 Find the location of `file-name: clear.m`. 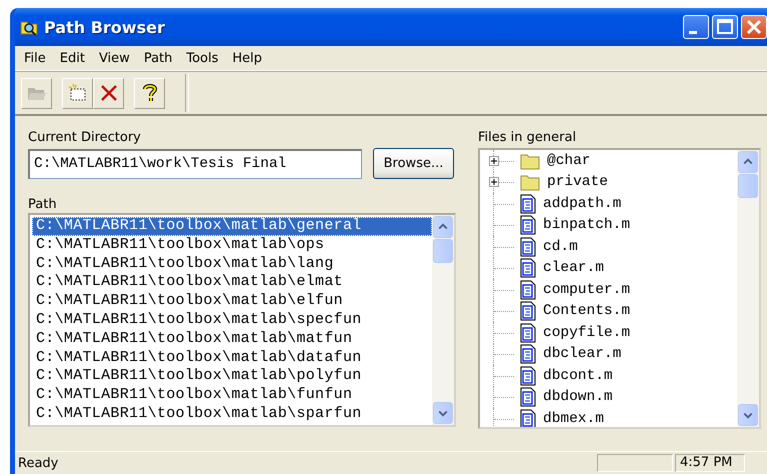

file-name: clear.m is located at coordinates (573, 268).